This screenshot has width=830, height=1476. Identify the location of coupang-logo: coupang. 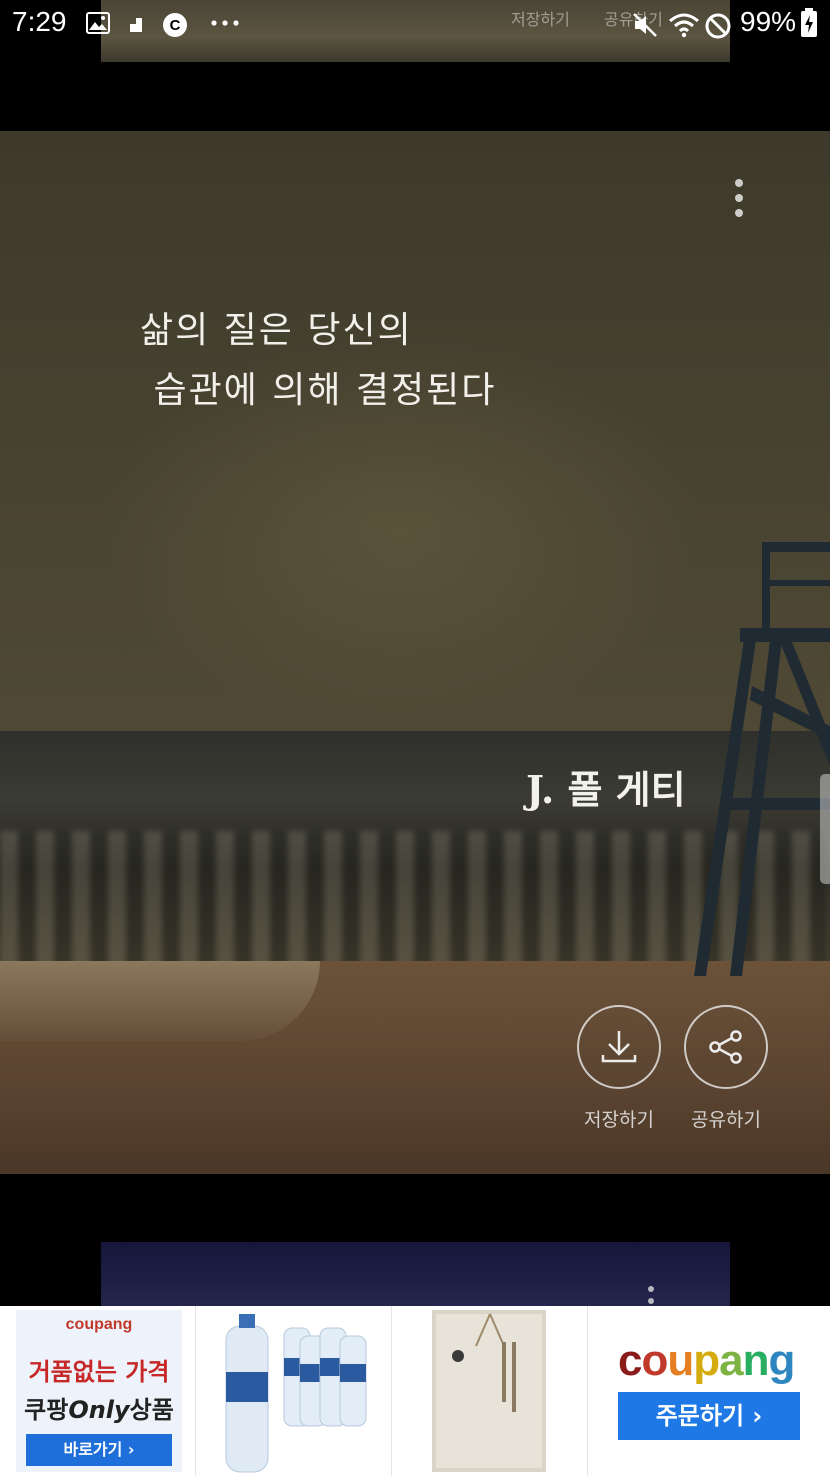
(707, 1361).